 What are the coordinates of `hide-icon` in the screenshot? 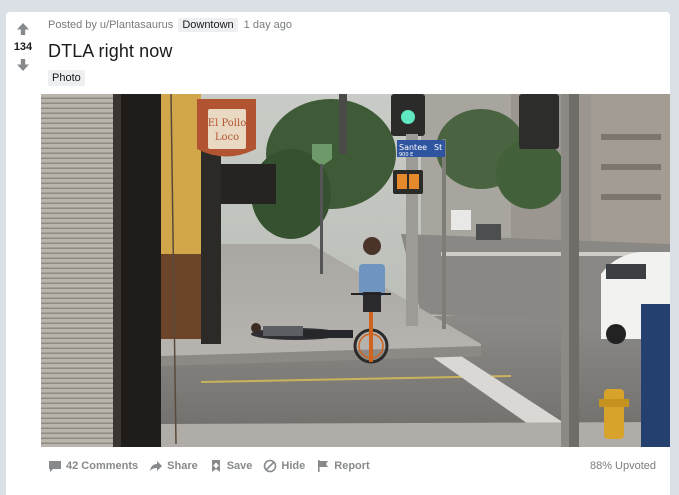 It's located at (270, 466).